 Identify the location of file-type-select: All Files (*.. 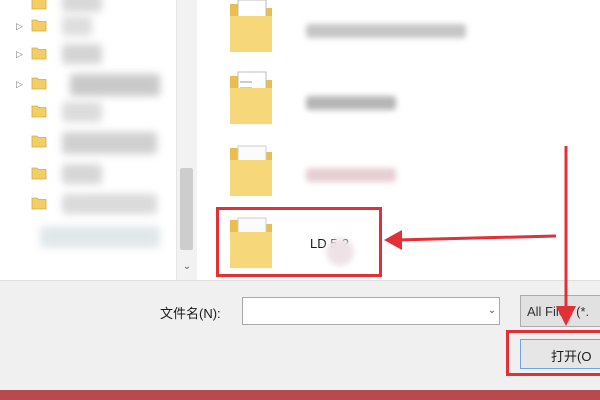
(560, 311).